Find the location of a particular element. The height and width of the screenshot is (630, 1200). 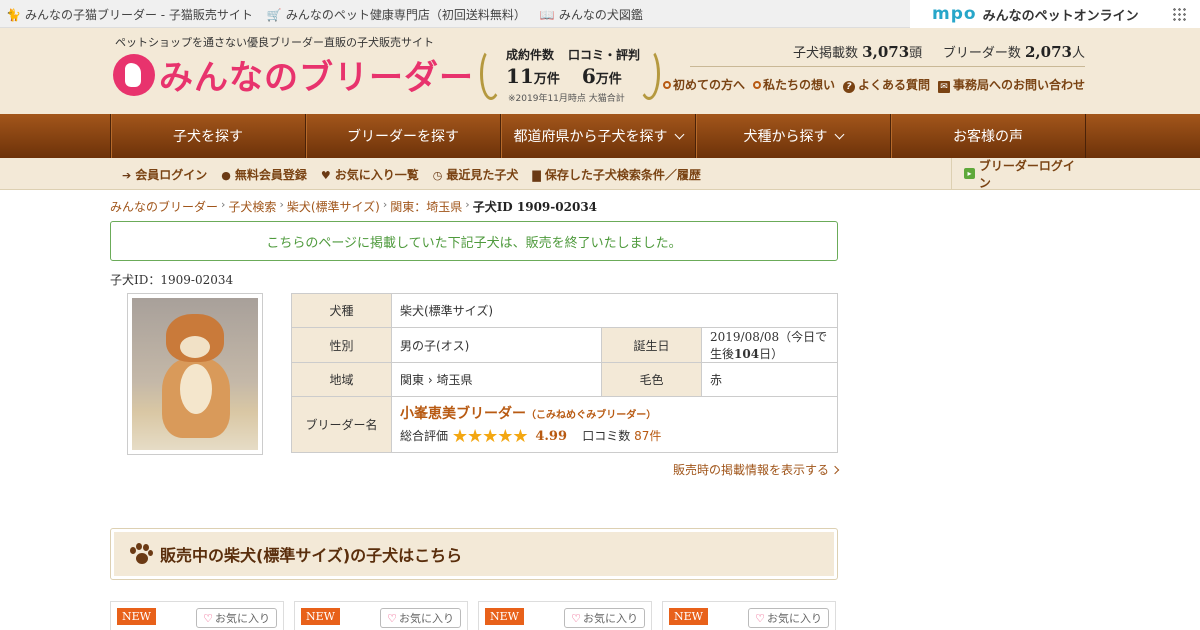

breeder-login-link: ▸ ブリーダーログイン is located at coordinates (1018, 174).